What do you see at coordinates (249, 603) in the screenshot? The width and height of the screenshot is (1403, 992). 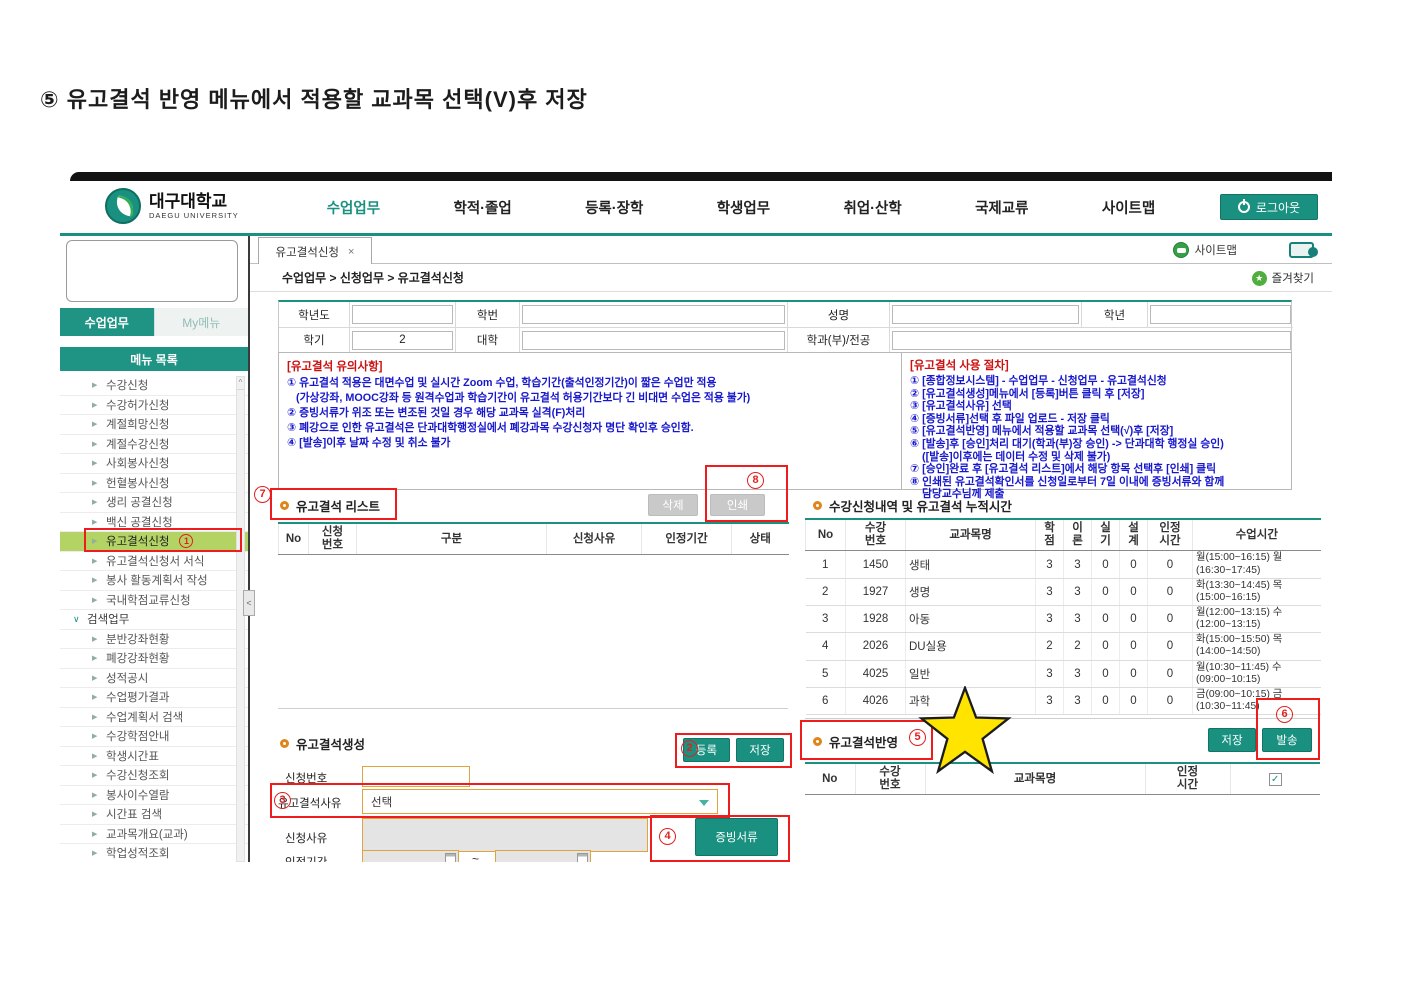 I see `sidebar-collapse-handle: <` at bounding box center [249, 603].